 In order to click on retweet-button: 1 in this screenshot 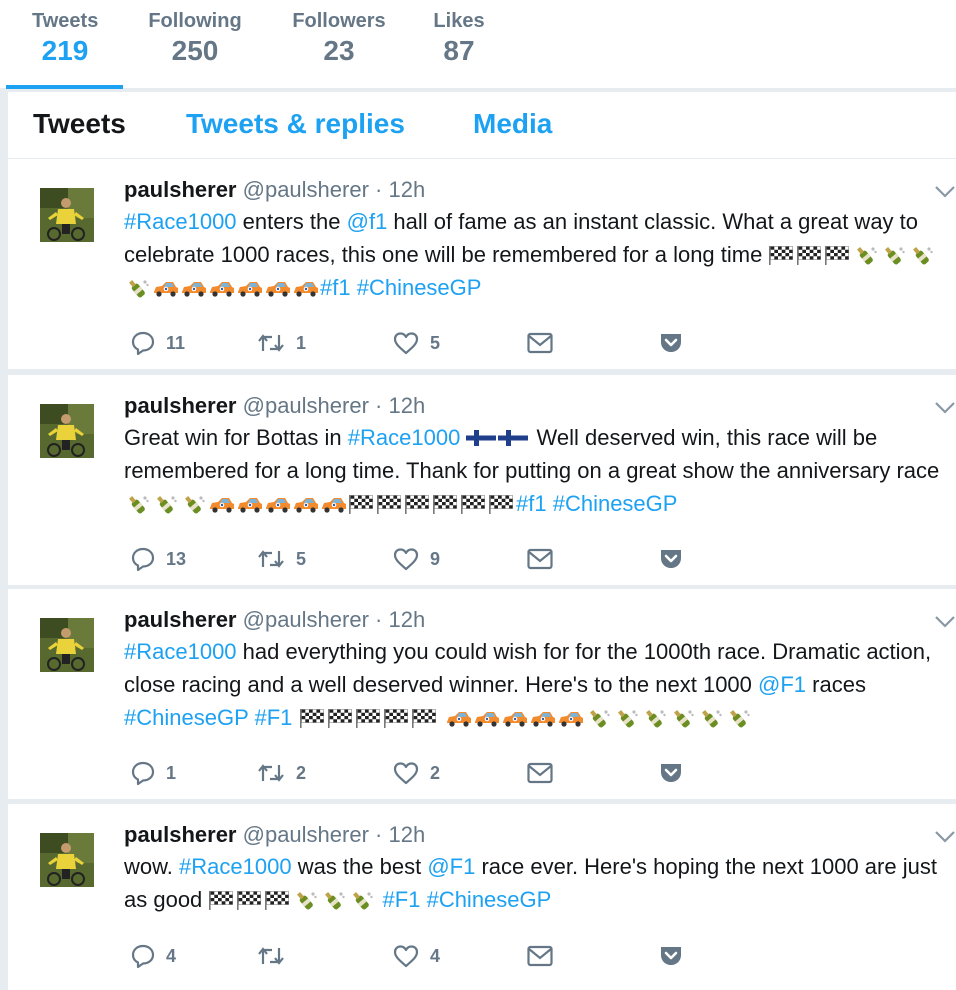, I will do `click(281, 343)`.